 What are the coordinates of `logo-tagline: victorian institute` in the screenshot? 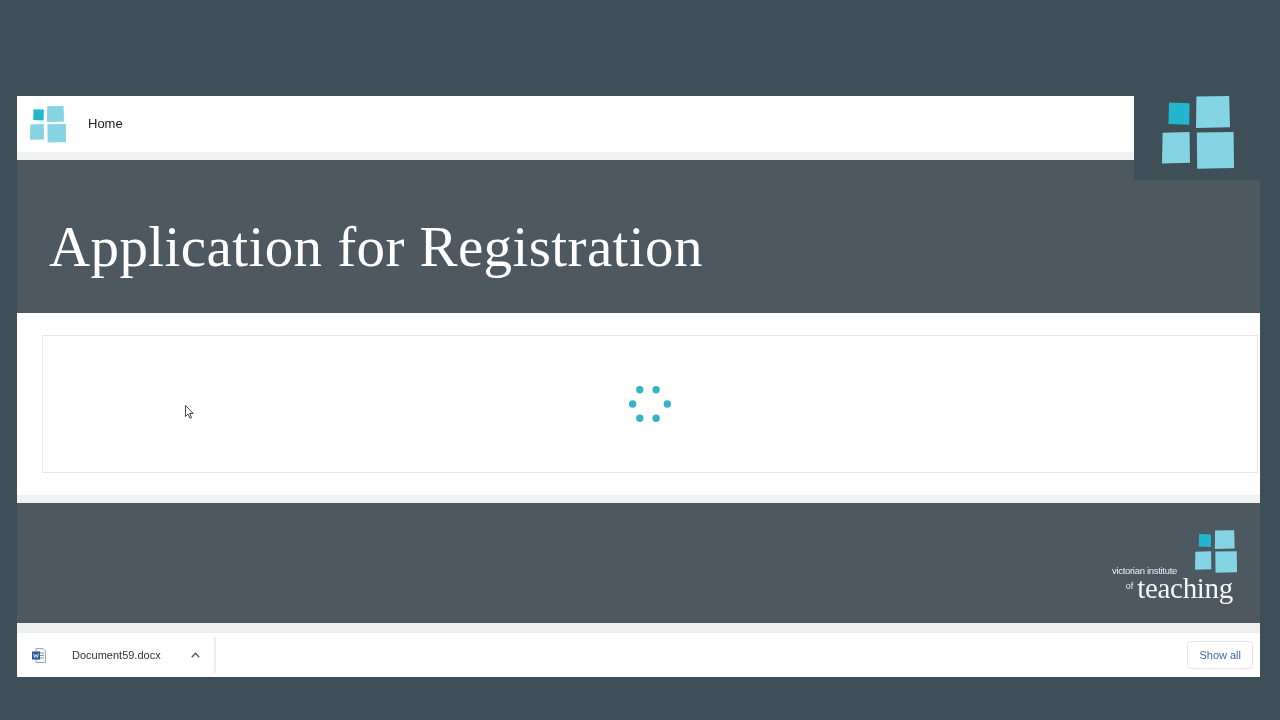 It's located at (1144, 570).